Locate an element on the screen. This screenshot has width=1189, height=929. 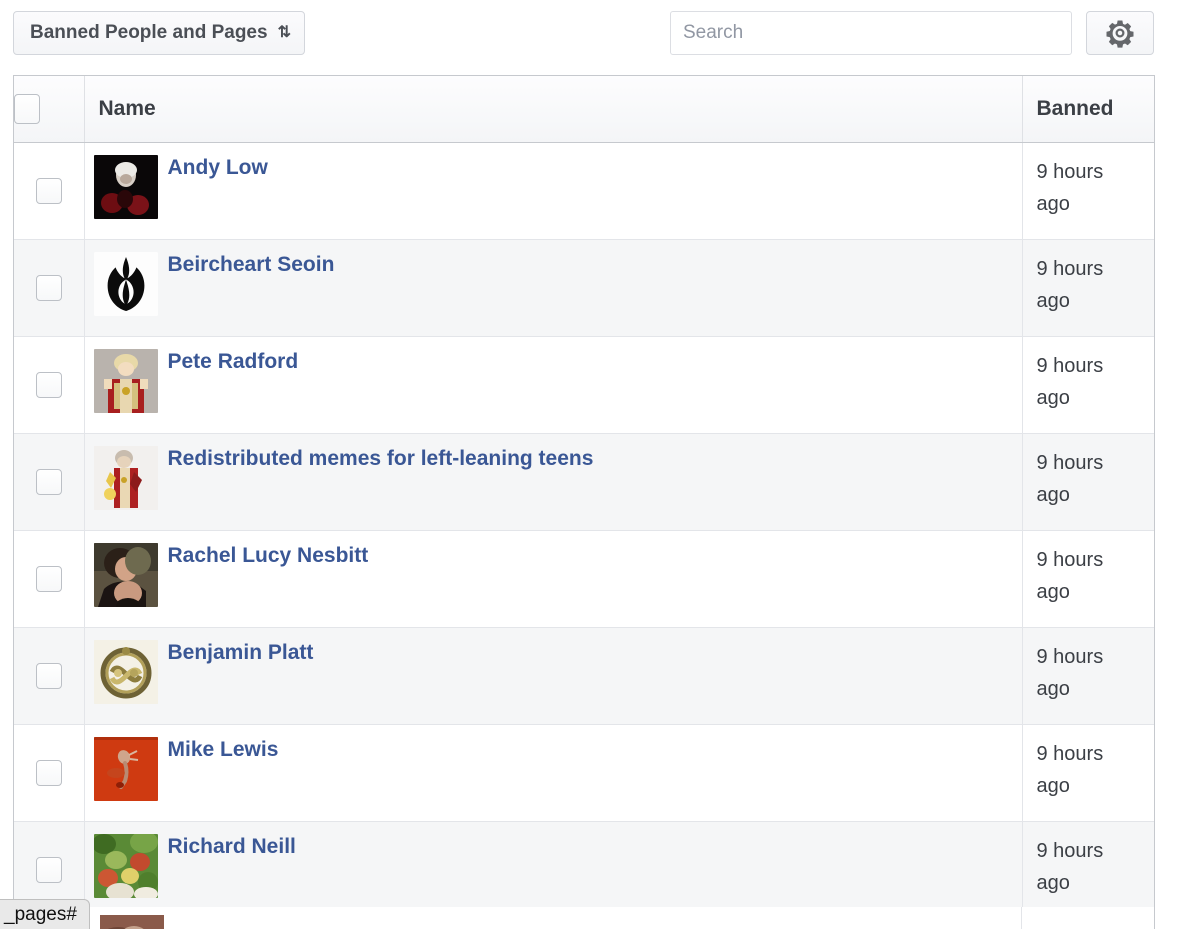
row-name-cell-partial is located at coordinates (553, 918).